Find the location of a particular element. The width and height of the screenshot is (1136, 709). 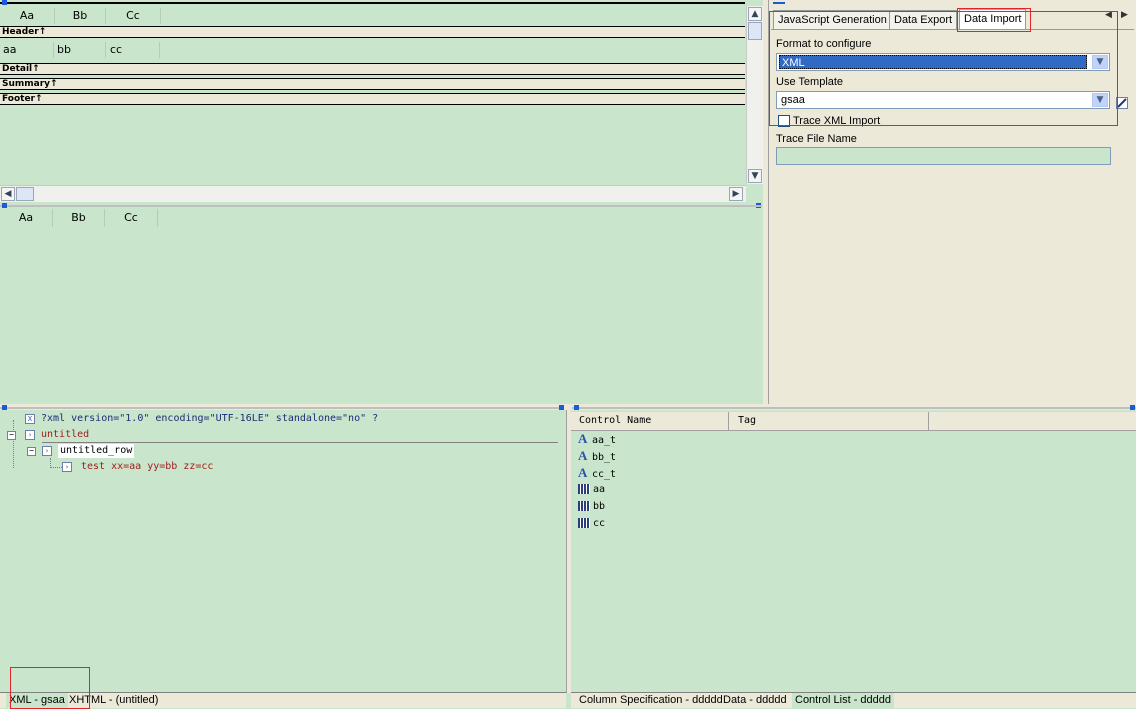

annotation-bottom-box is located at coordinates (50, 688).